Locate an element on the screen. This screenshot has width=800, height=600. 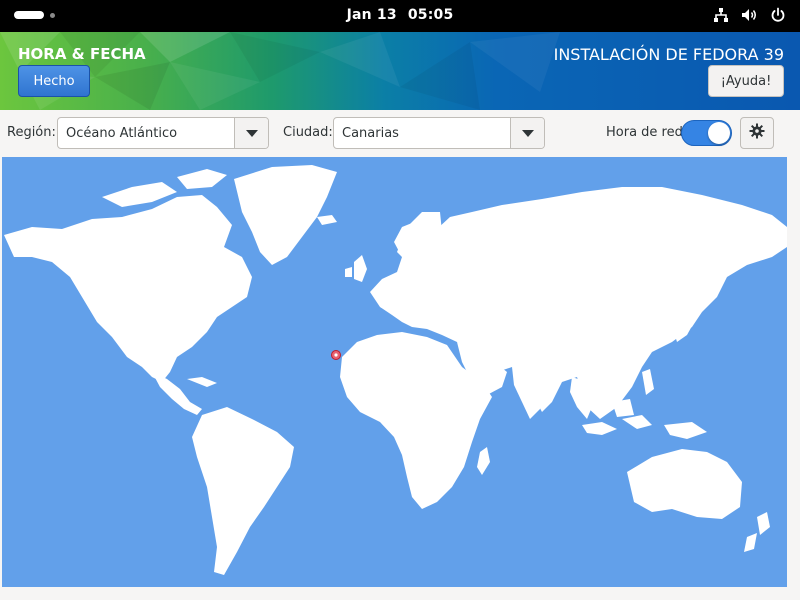
city-value: Canarias is located at coordinates (370, 133).